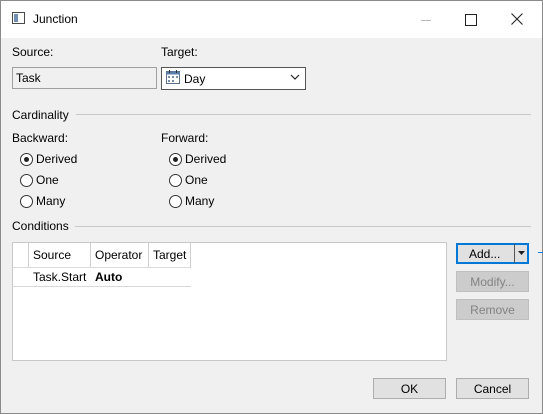 The image size is (543, 414). What do you see at coordinates (196, 180) in the screenshot?
I see `forward-one-label: One` at bounding box center [196, 180].